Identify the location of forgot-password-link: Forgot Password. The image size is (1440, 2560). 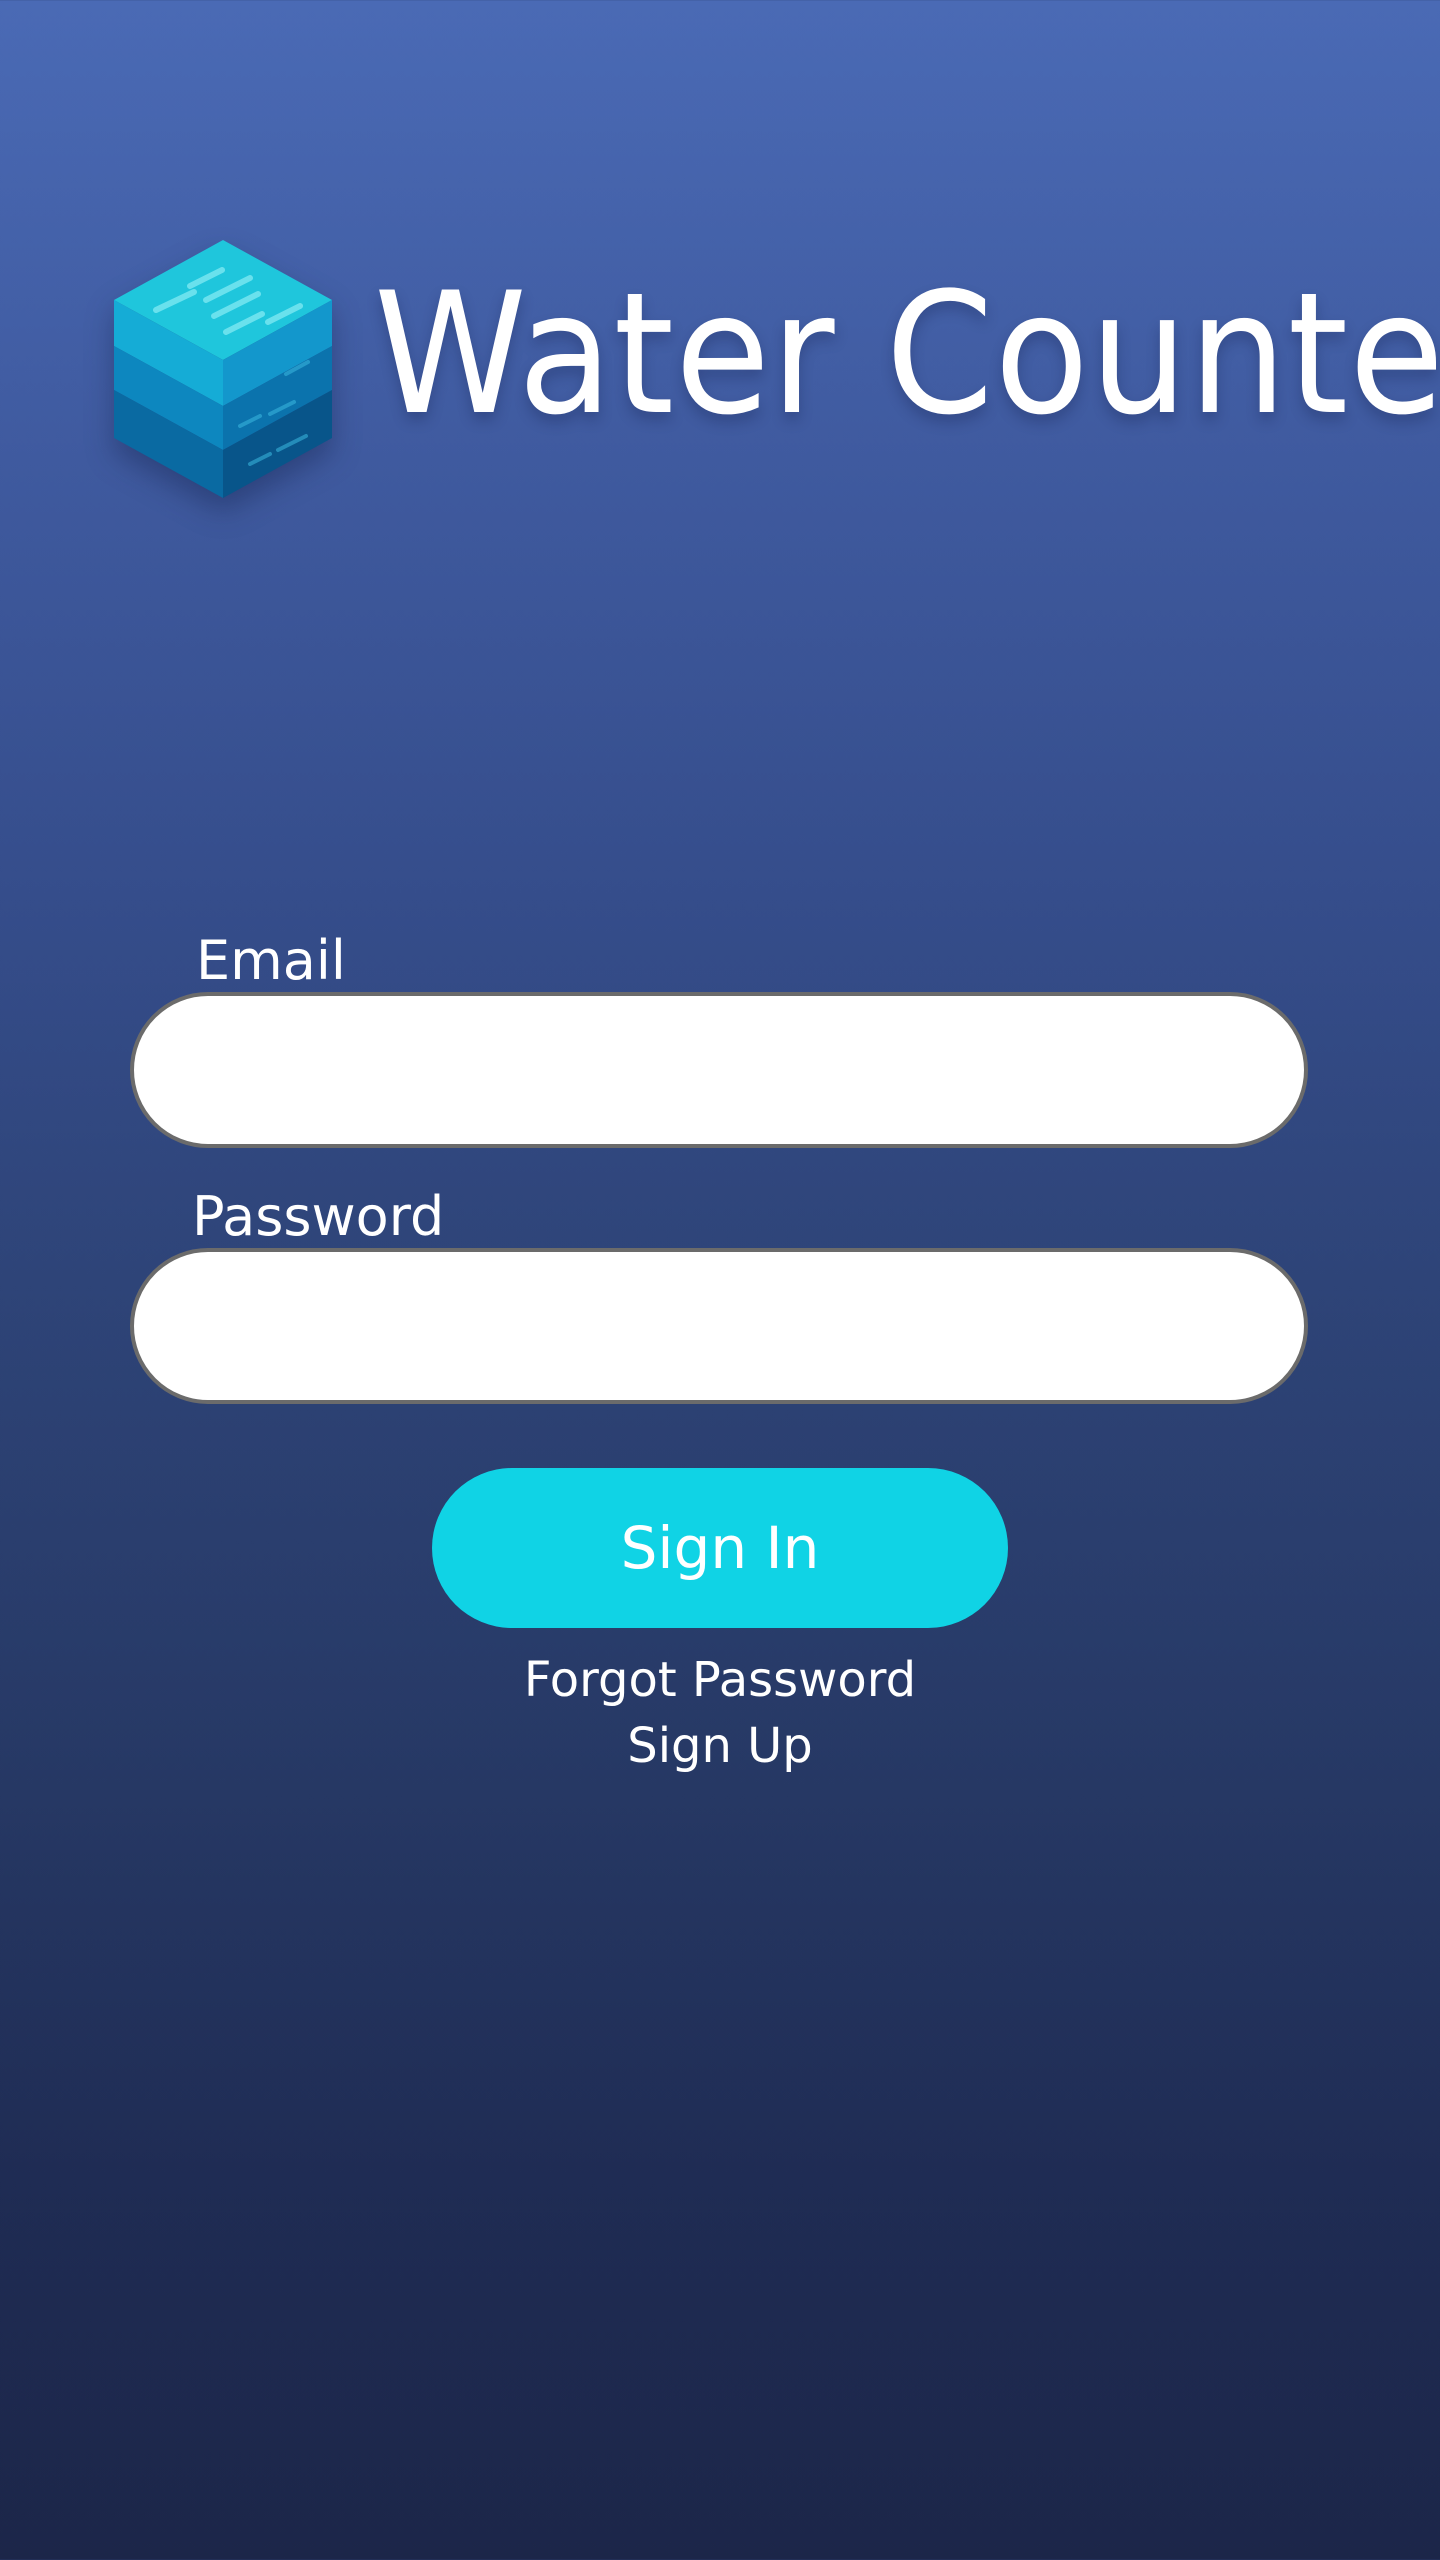
(720, 1680).